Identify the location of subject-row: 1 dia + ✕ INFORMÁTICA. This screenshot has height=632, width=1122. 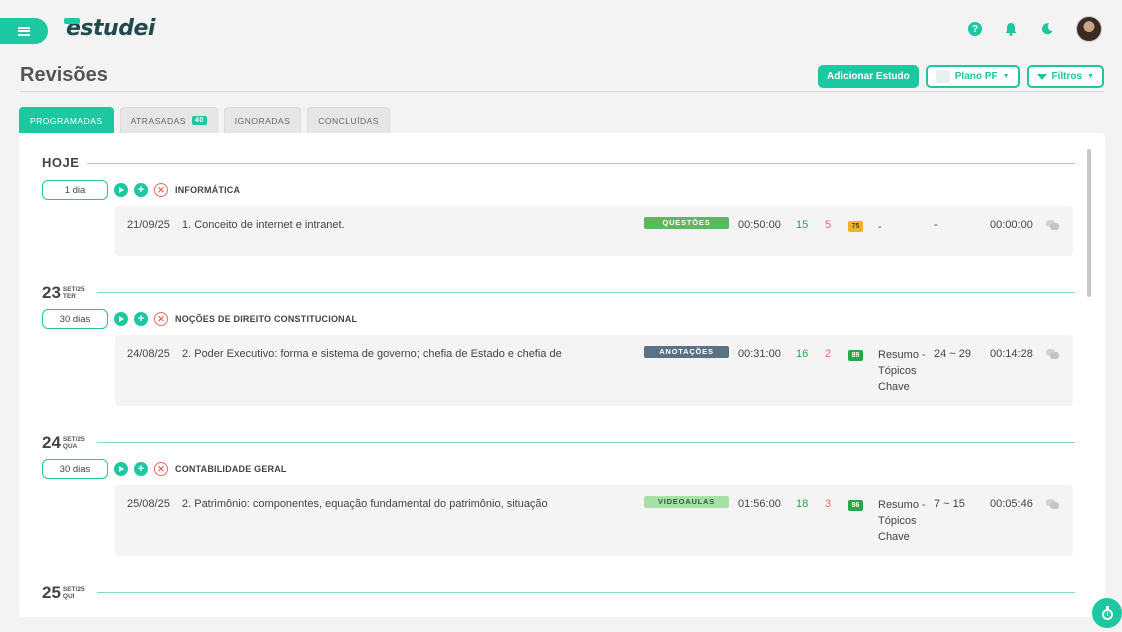
(141, 190).